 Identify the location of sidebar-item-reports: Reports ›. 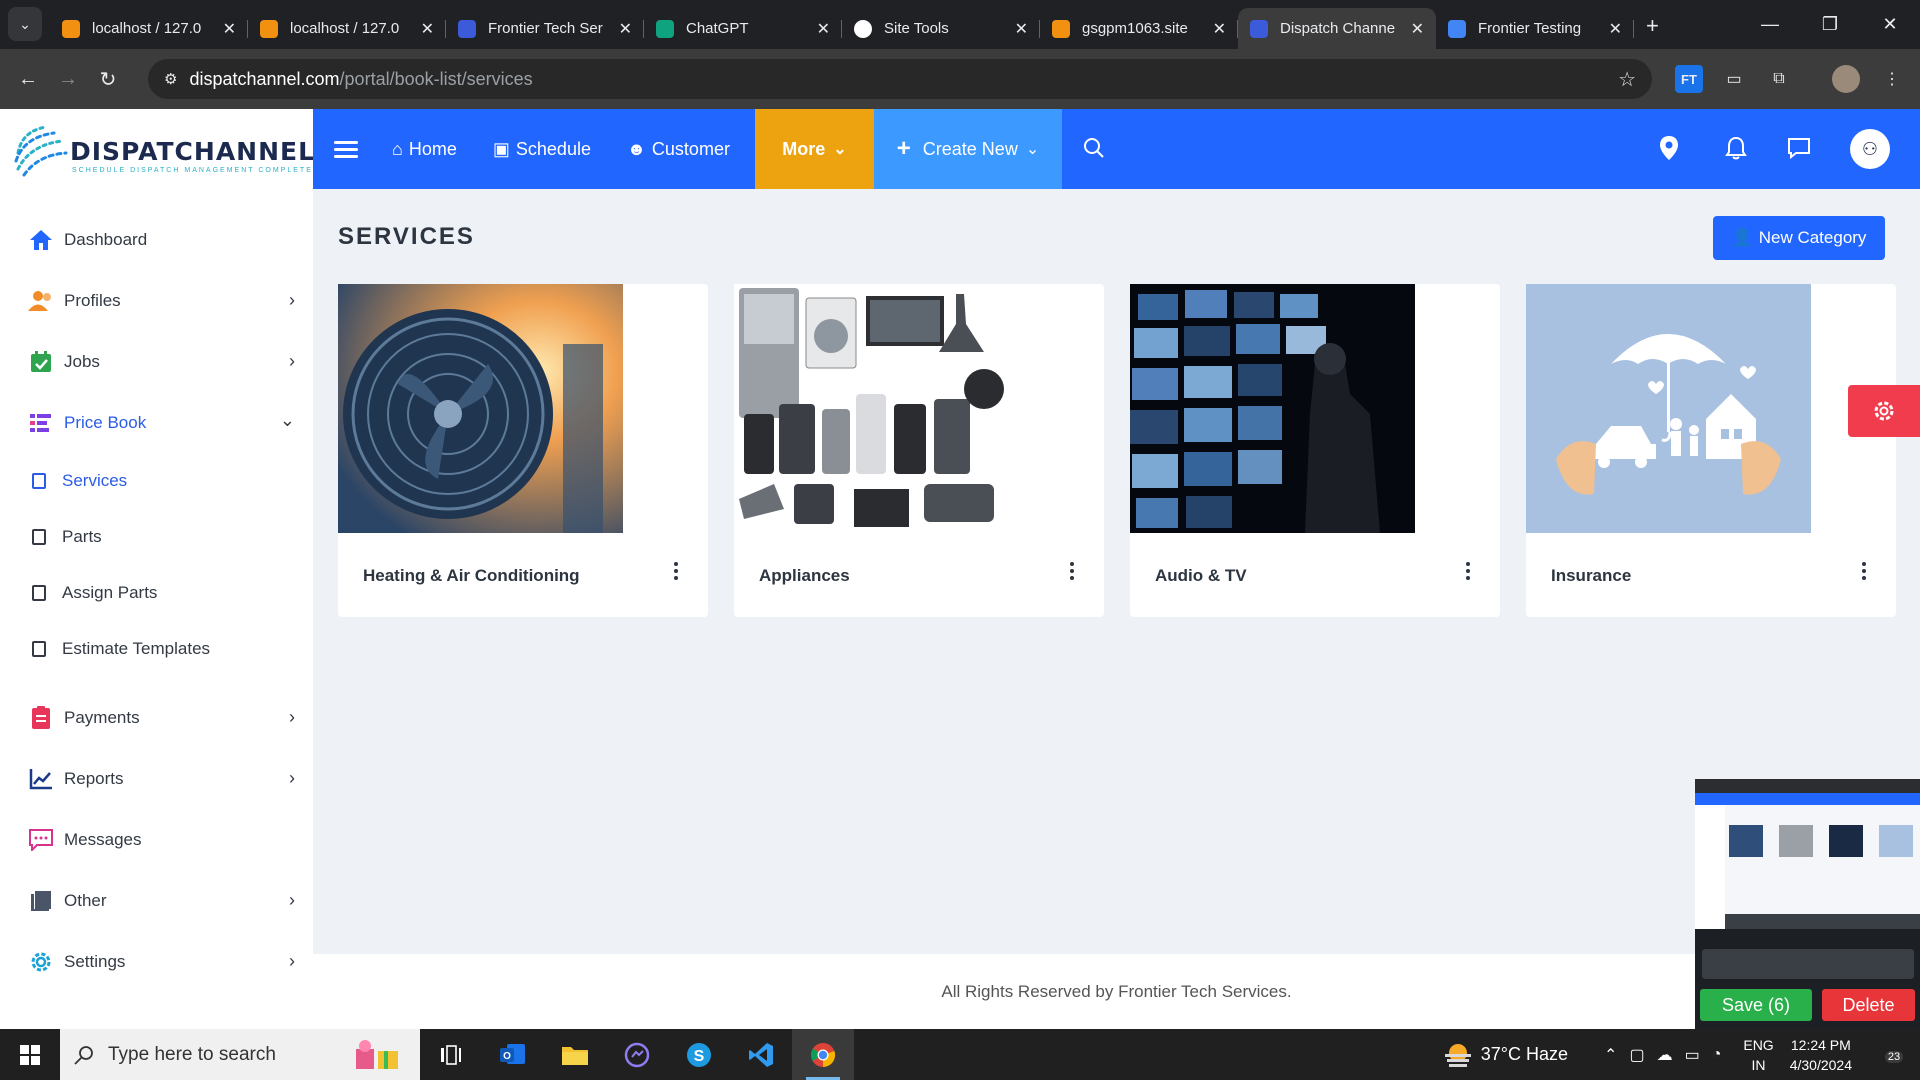
(156, 778).